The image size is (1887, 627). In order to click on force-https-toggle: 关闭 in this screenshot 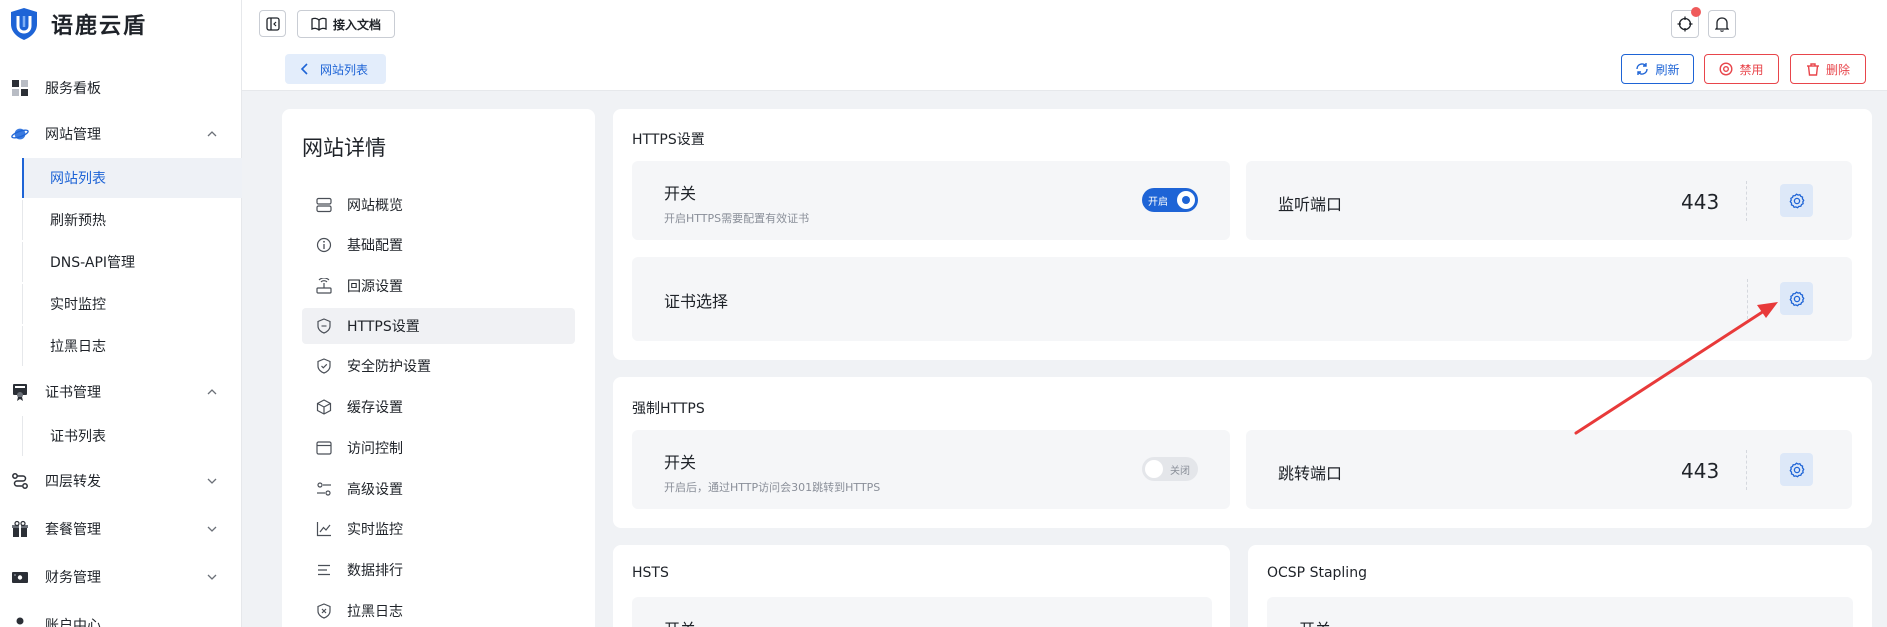, I will do `click(1170, 469)`.